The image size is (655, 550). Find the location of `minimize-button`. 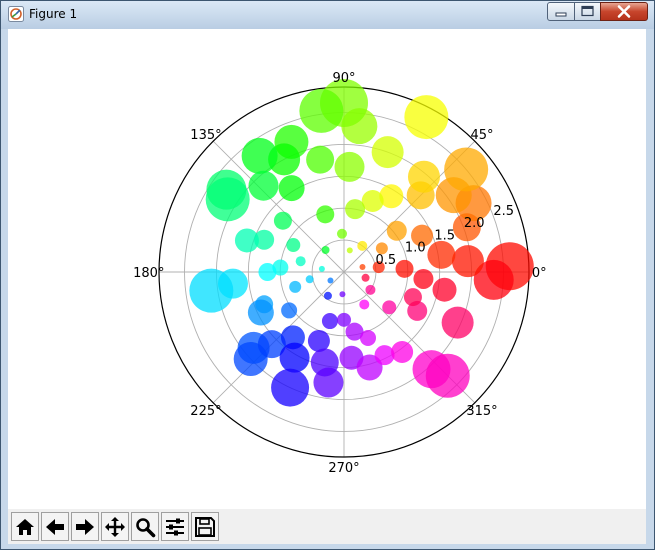

minimize-button is located at coordinates (561, 11).